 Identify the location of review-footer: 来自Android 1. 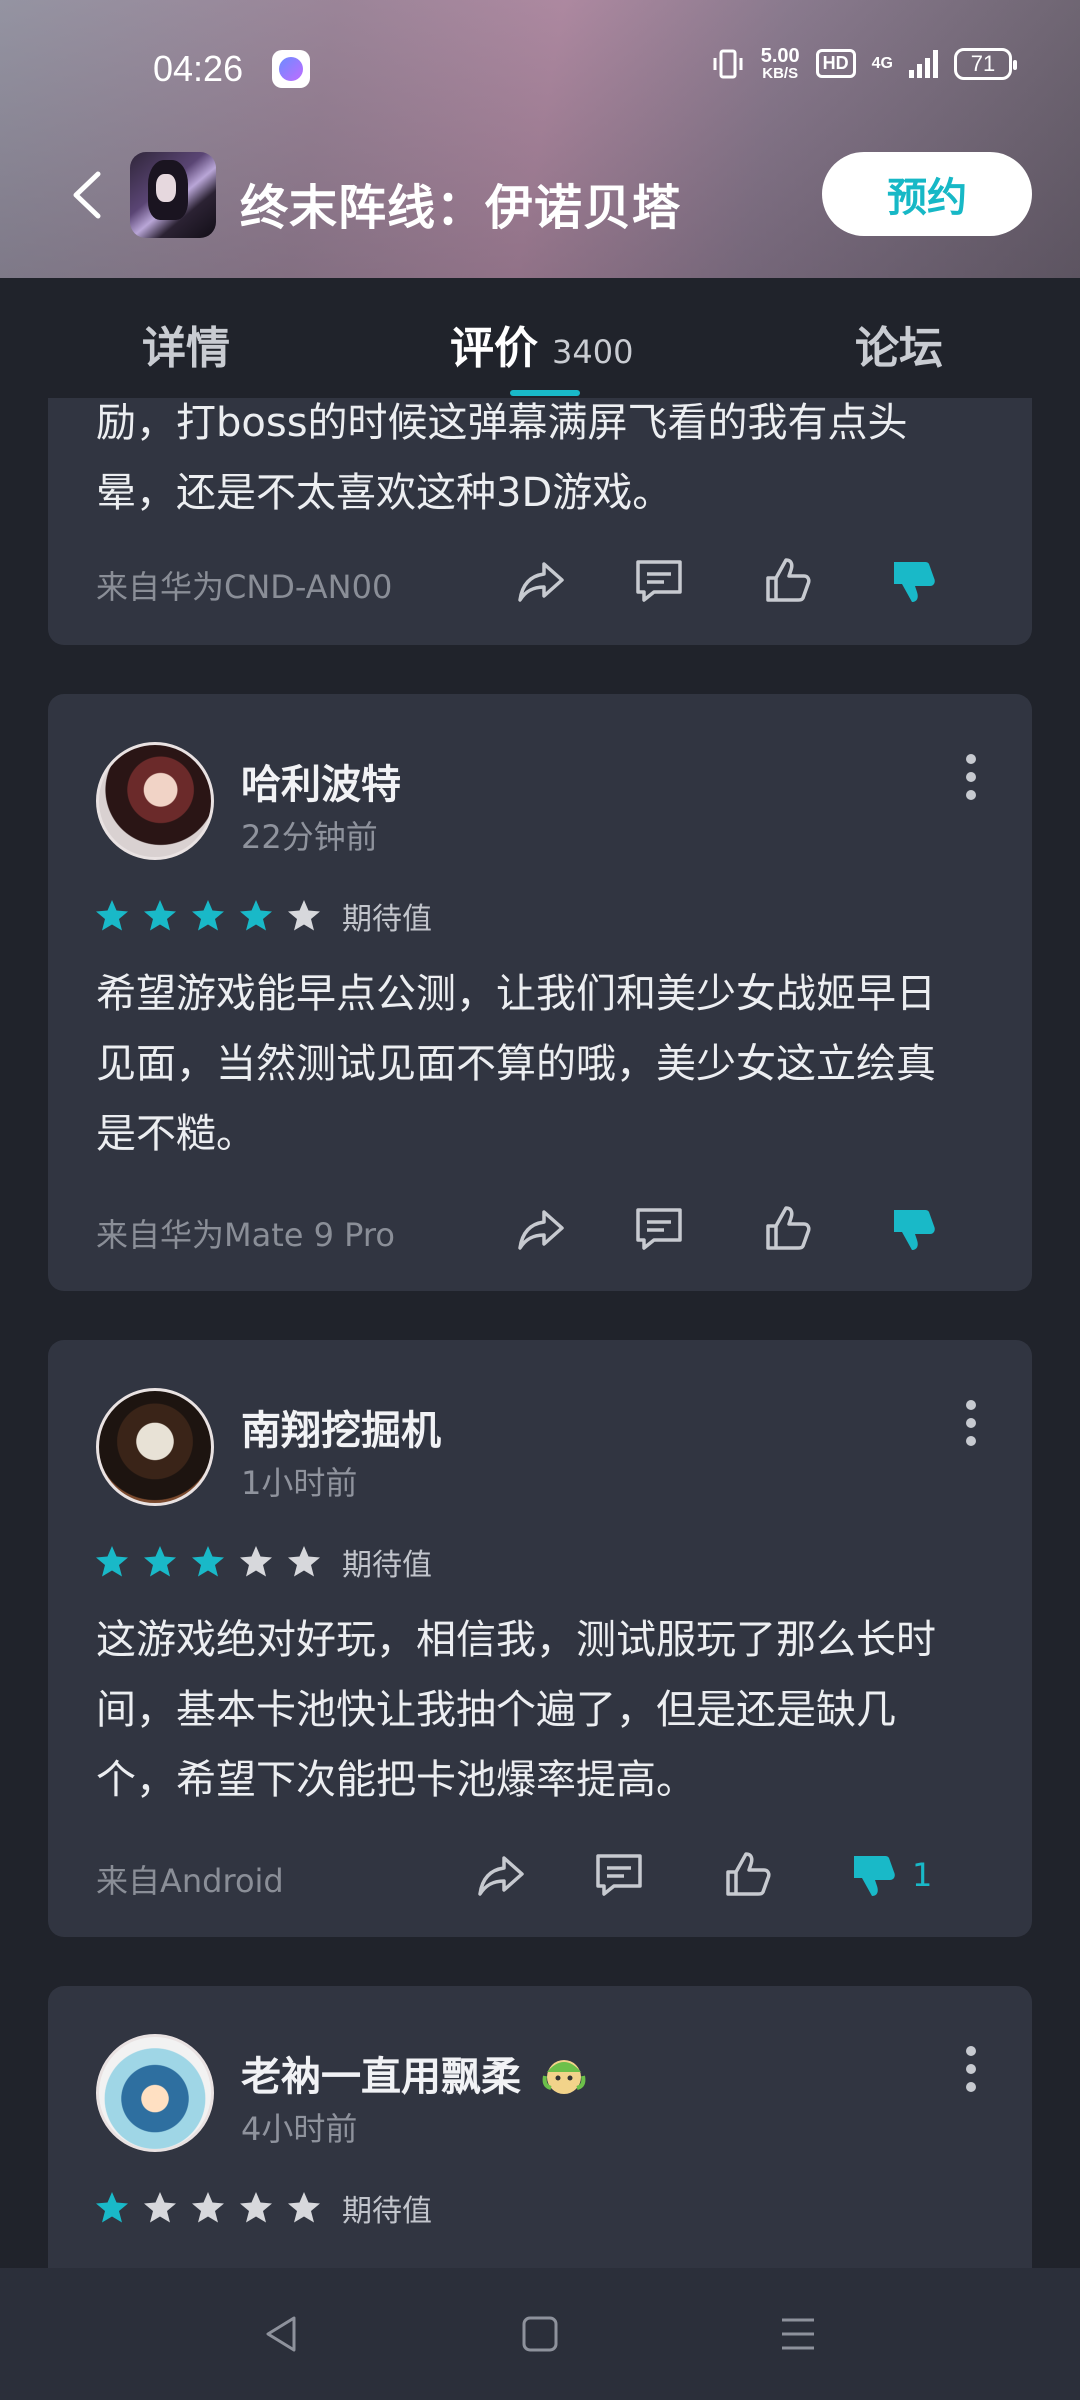
(540, 1874).